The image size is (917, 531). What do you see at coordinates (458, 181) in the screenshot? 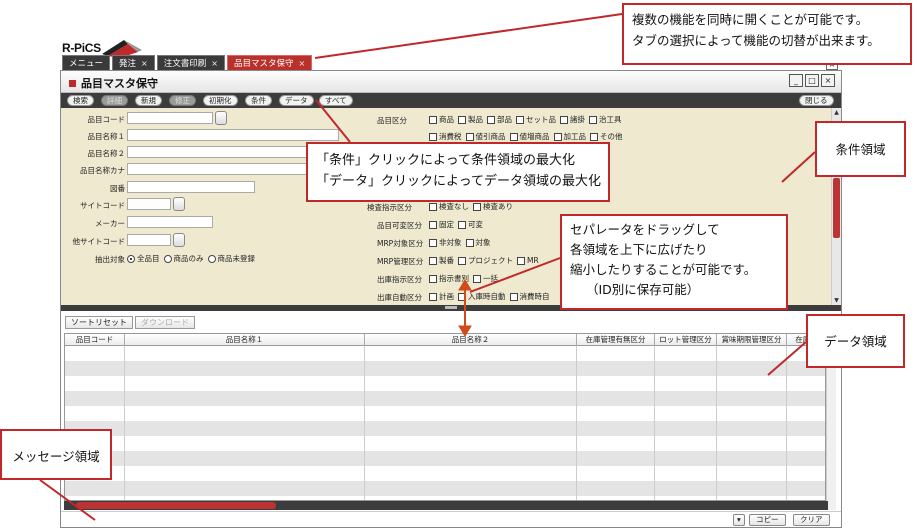
I see `callout-text: 「データ」クリックによってデータ領域の最大化` at bounding box center [458, 181].